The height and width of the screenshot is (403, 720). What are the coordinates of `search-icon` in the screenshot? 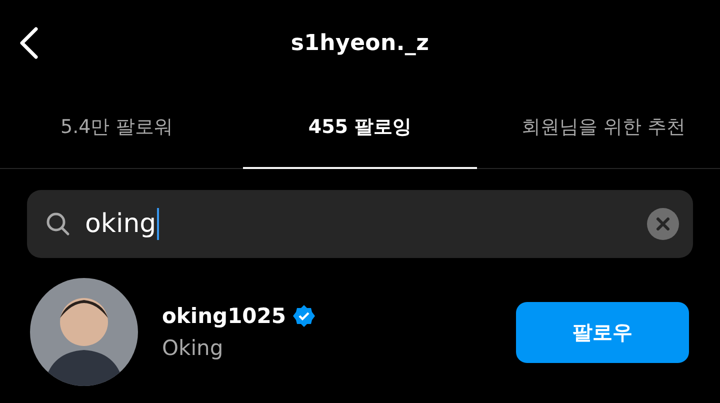 It's located at (58, 224).